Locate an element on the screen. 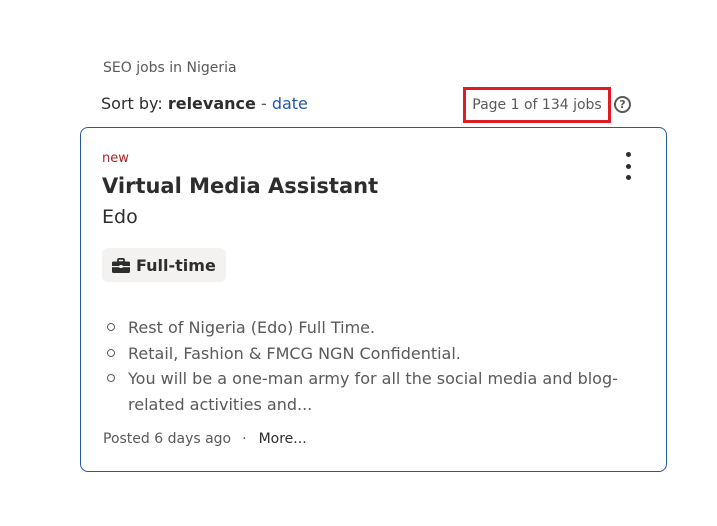 Image resolution: width=717 pixels, height=526 pixels. page-count: Page 1 of 134 jobs is located at coordinates (537, 105).